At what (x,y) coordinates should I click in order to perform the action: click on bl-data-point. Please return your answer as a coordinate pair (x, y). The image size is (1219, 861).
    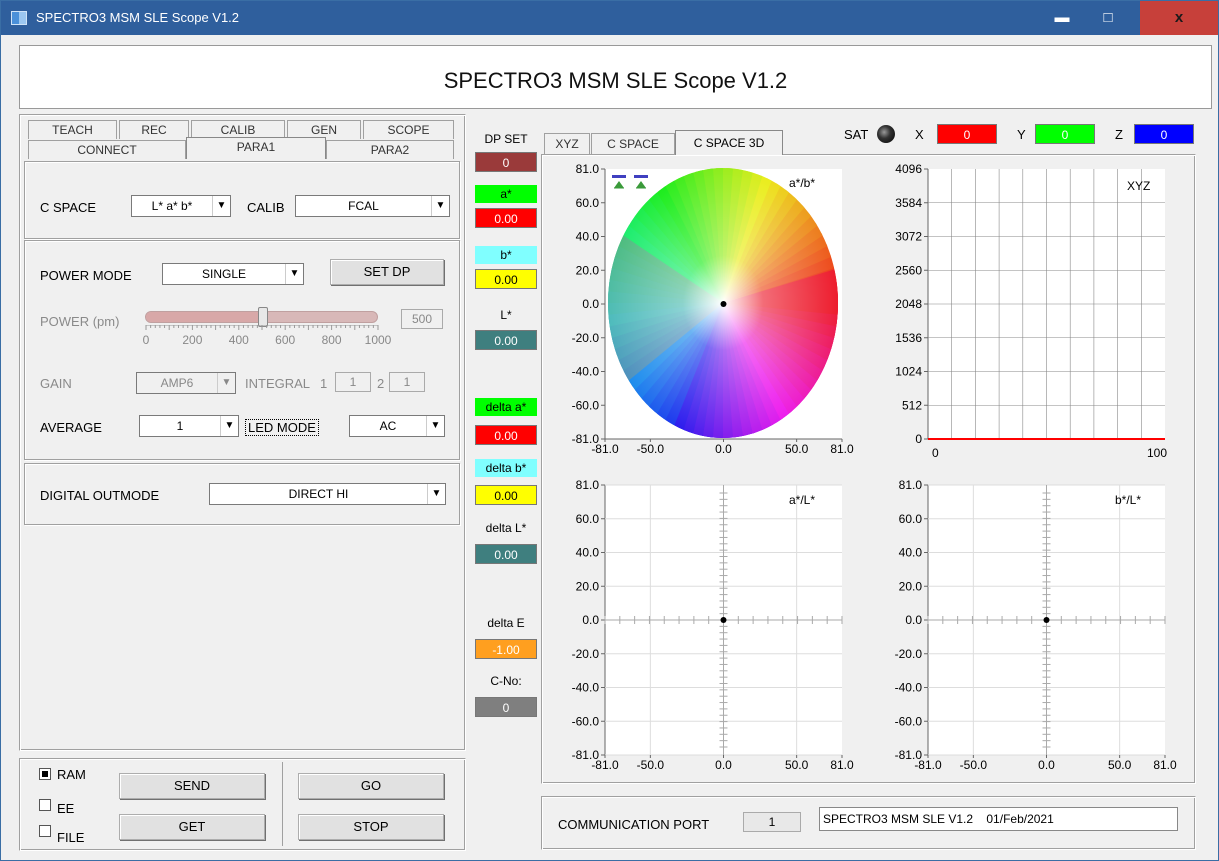
    Looking at the image, I should click on (1046, 620).